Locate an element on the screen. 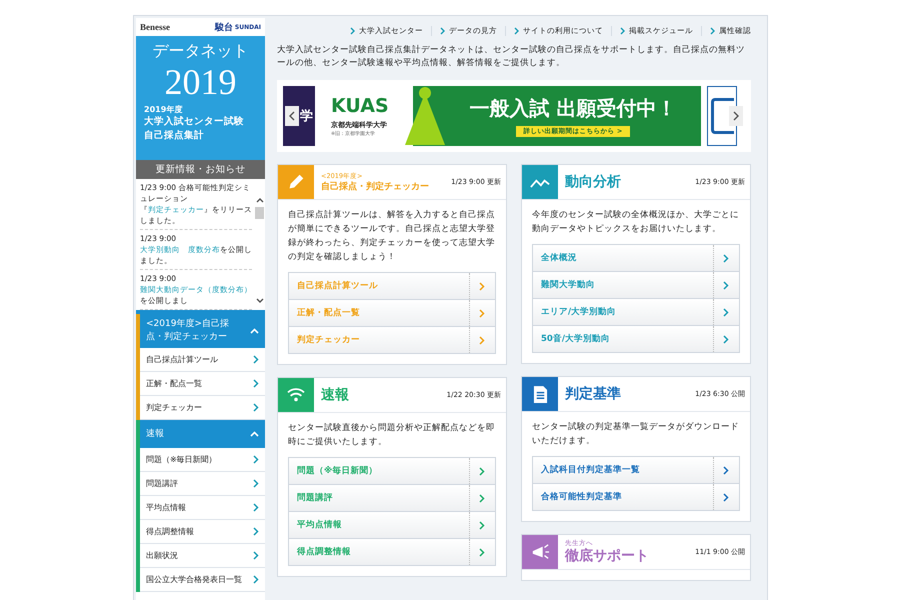 This screenshot has height=600, width=900. ad-headline: 一般入試 出願受付中！ is located at coordinates (573, 108).